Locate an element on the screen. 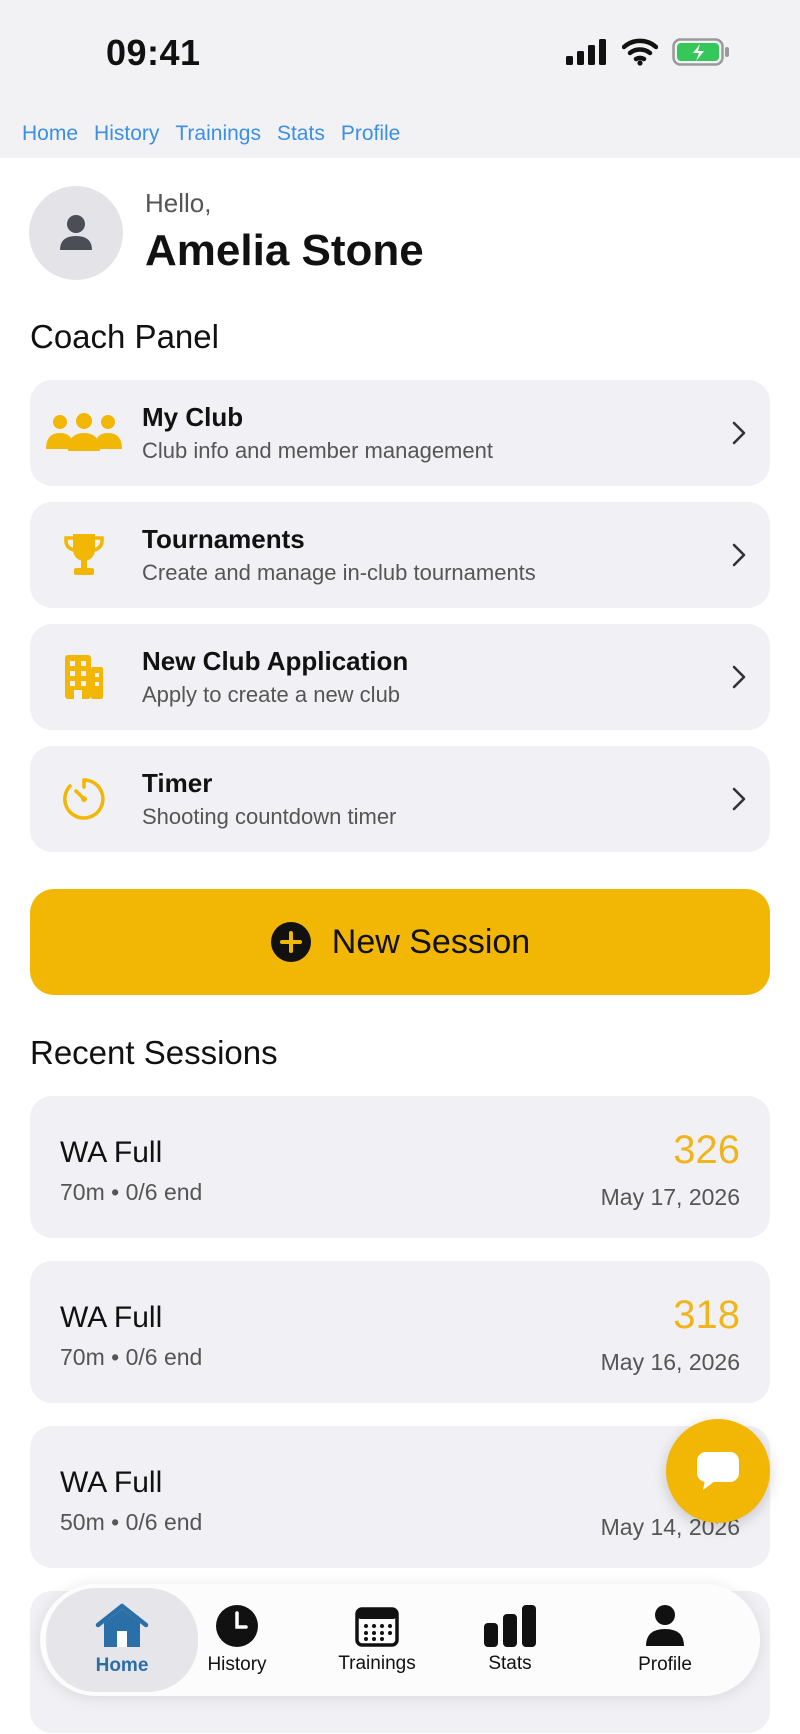  coach-panel-item-subtitle: Apply to create a new club is located at coordinates (271, 694).